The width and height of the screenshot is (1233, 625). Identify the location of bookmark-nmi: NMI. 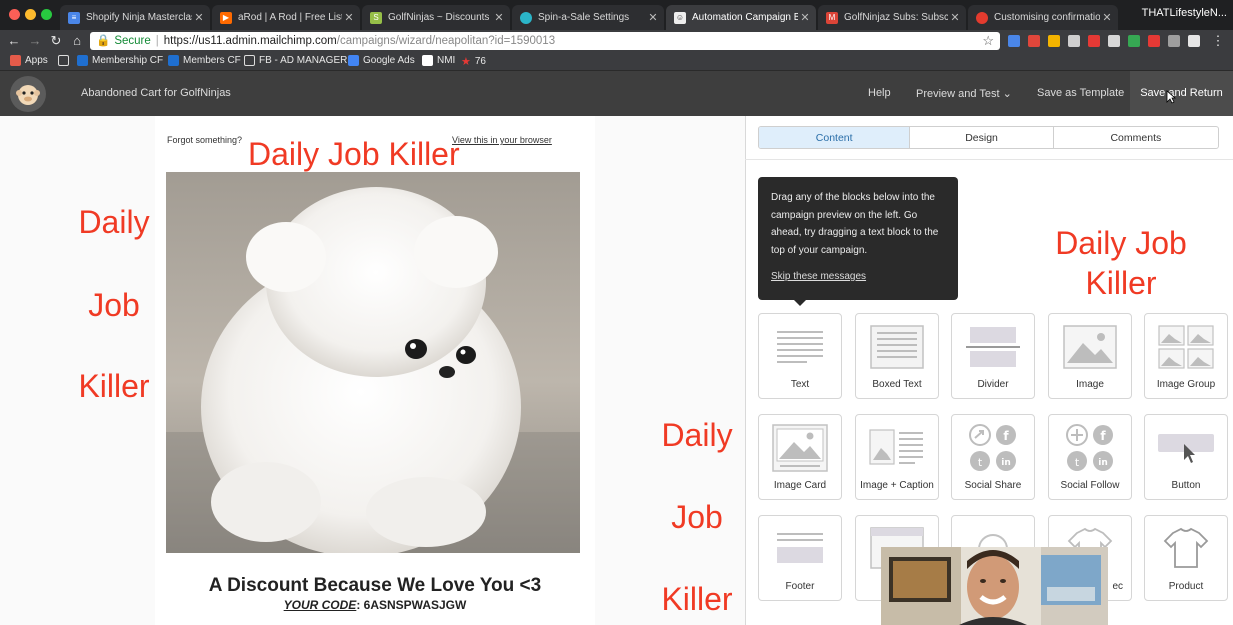
(438, 60).